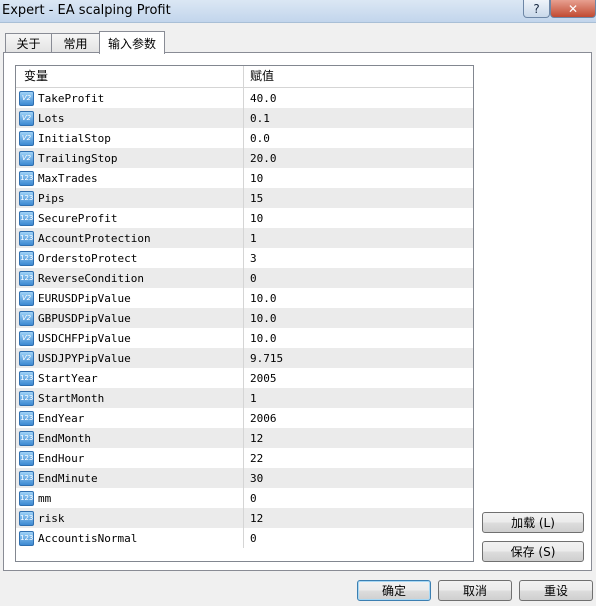 The image size is (596, 606). I want to click on parameter-name-cell: V2 InitialStop, so click(130, 138).